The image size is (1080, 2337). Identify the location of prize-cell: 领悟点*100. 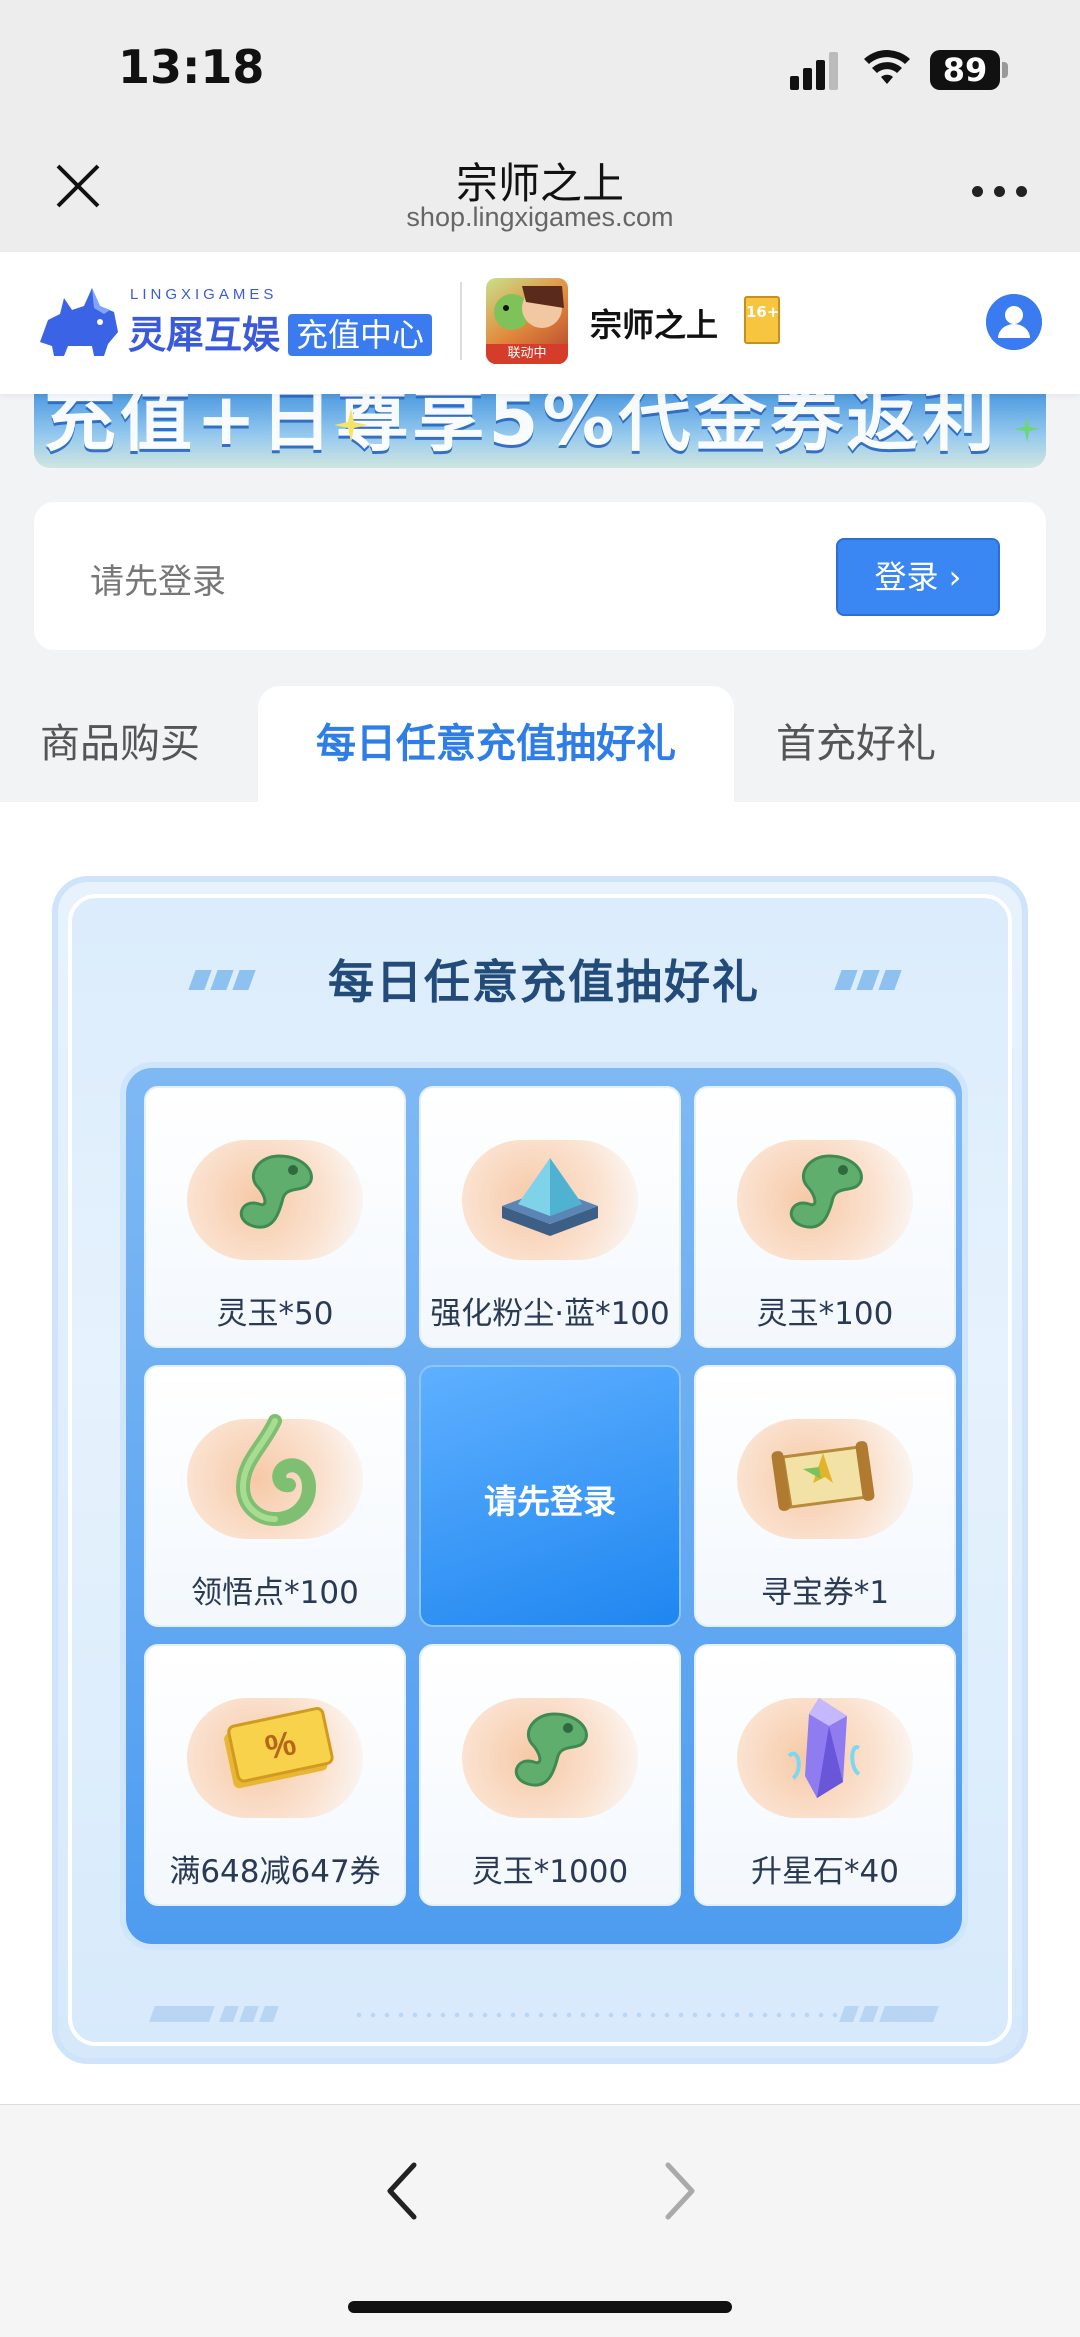
(275, 1496).